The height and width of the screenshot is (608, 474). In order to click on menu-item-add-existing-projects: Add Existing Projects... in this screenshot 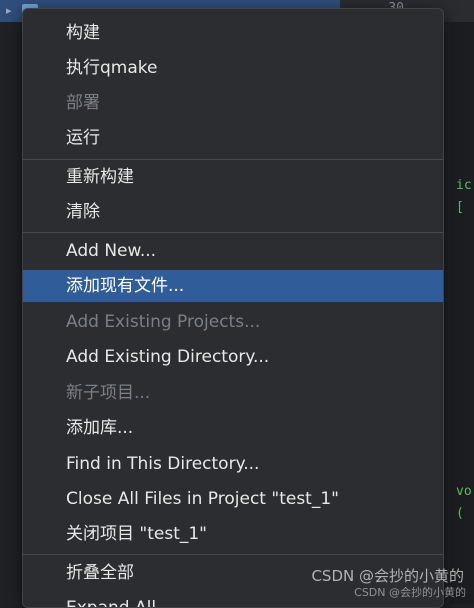, I will do `click(163, 322)`.